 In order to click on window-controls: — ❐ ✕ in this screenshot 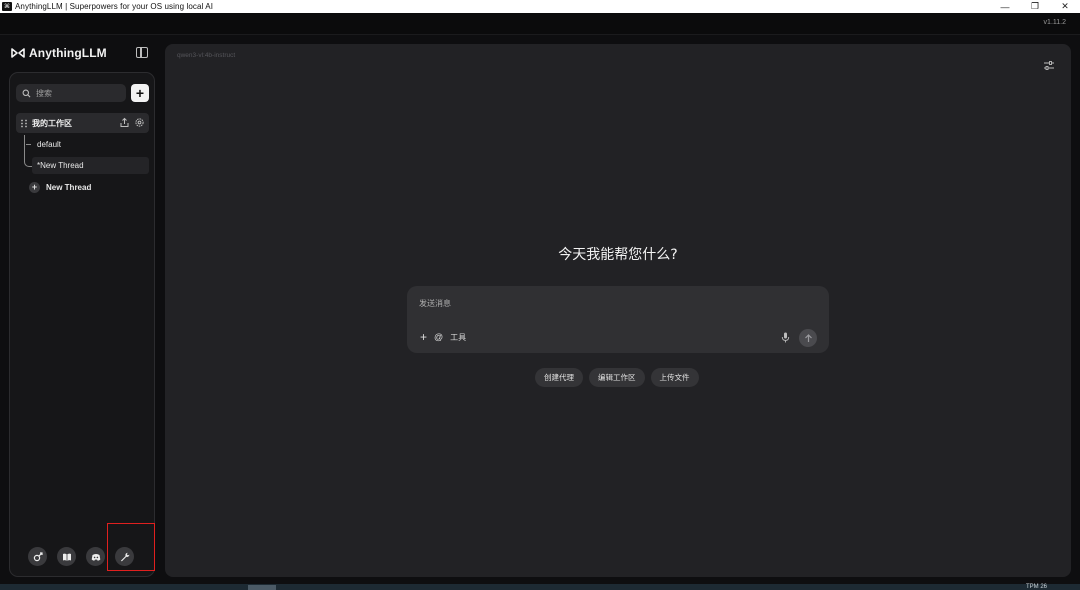, I will do `click(1035, 6)`.